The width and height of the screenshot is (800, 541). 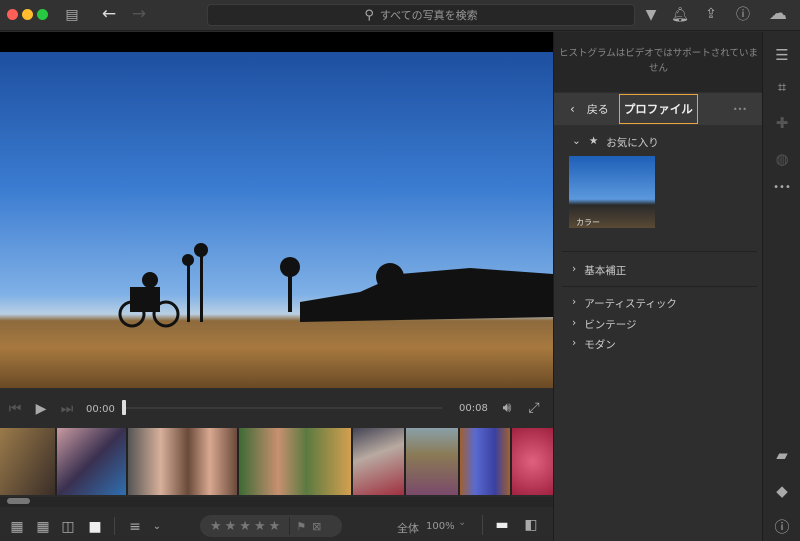 I want to click on healing-brush-icon: ✚, so click(x=781, y=123).